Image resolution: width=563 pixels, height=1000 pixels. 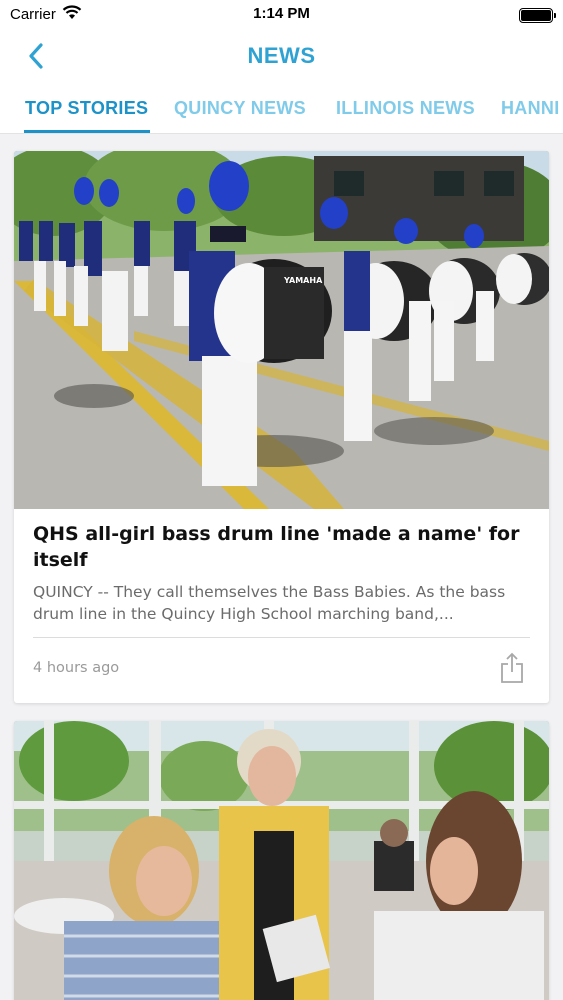 I want to click on battery-icon, so click(x=537, y=15).